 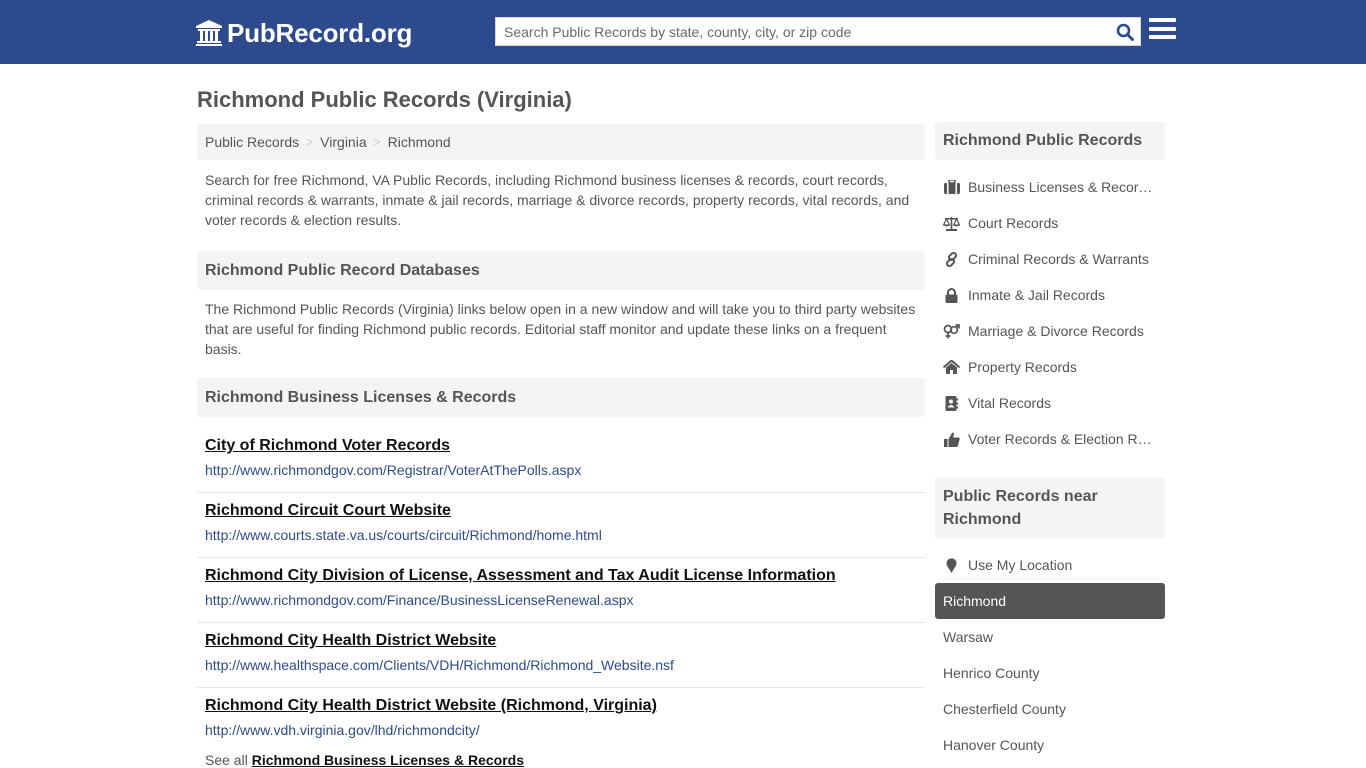 I want to click on sidebar-item-voter-records: Voter Records & Election Results, so click(x=1050, y=439).